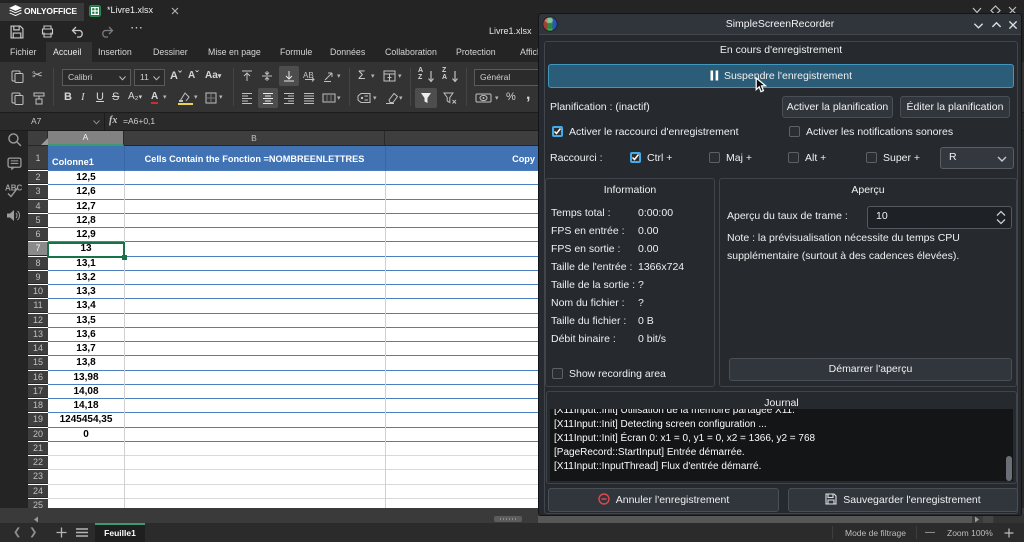 The image size is (1024, 542). Describe the element at coordinates (14, 188) in the screenshot. I see `svg-text: ABC` at that location.